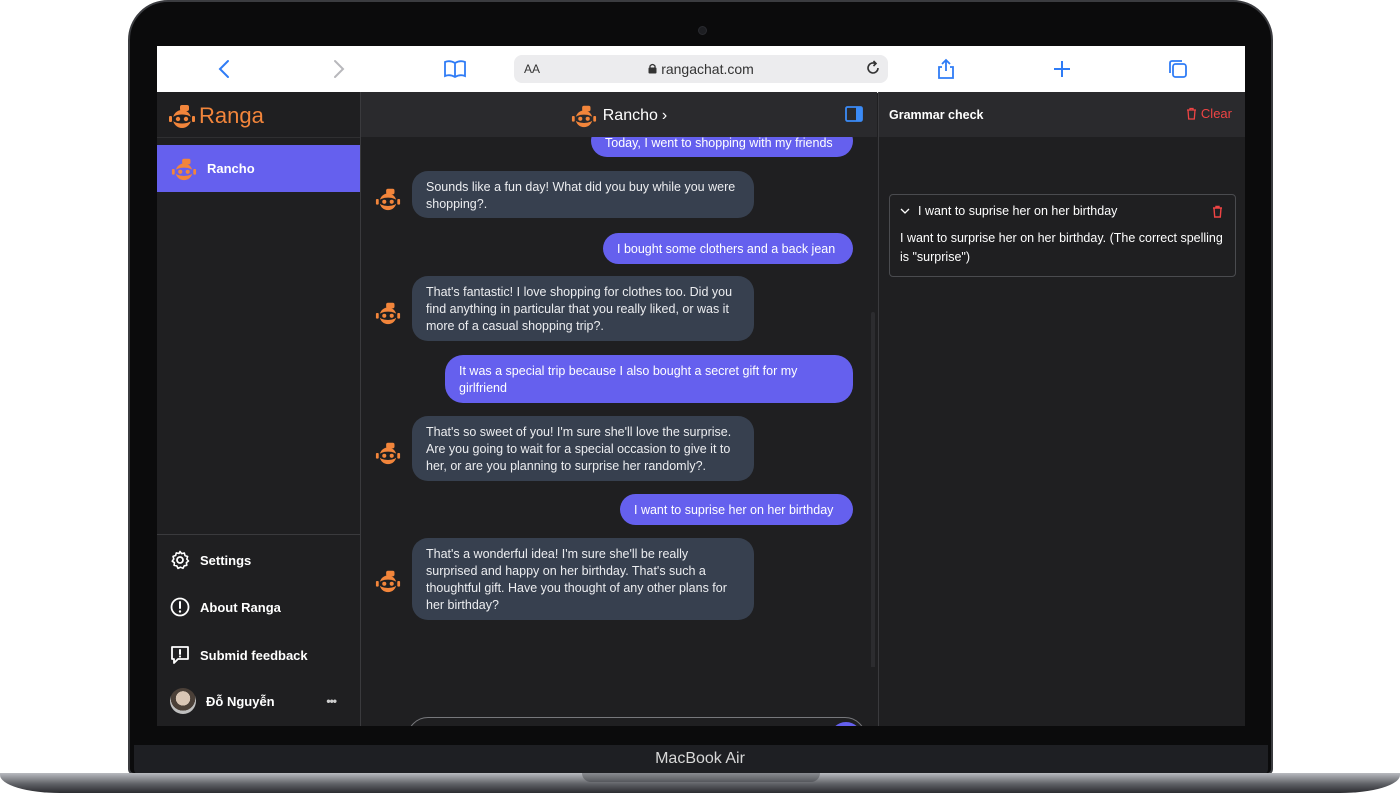 This screenshot has width=1400, height=804. I want to click on share-button, so click(946, 69).